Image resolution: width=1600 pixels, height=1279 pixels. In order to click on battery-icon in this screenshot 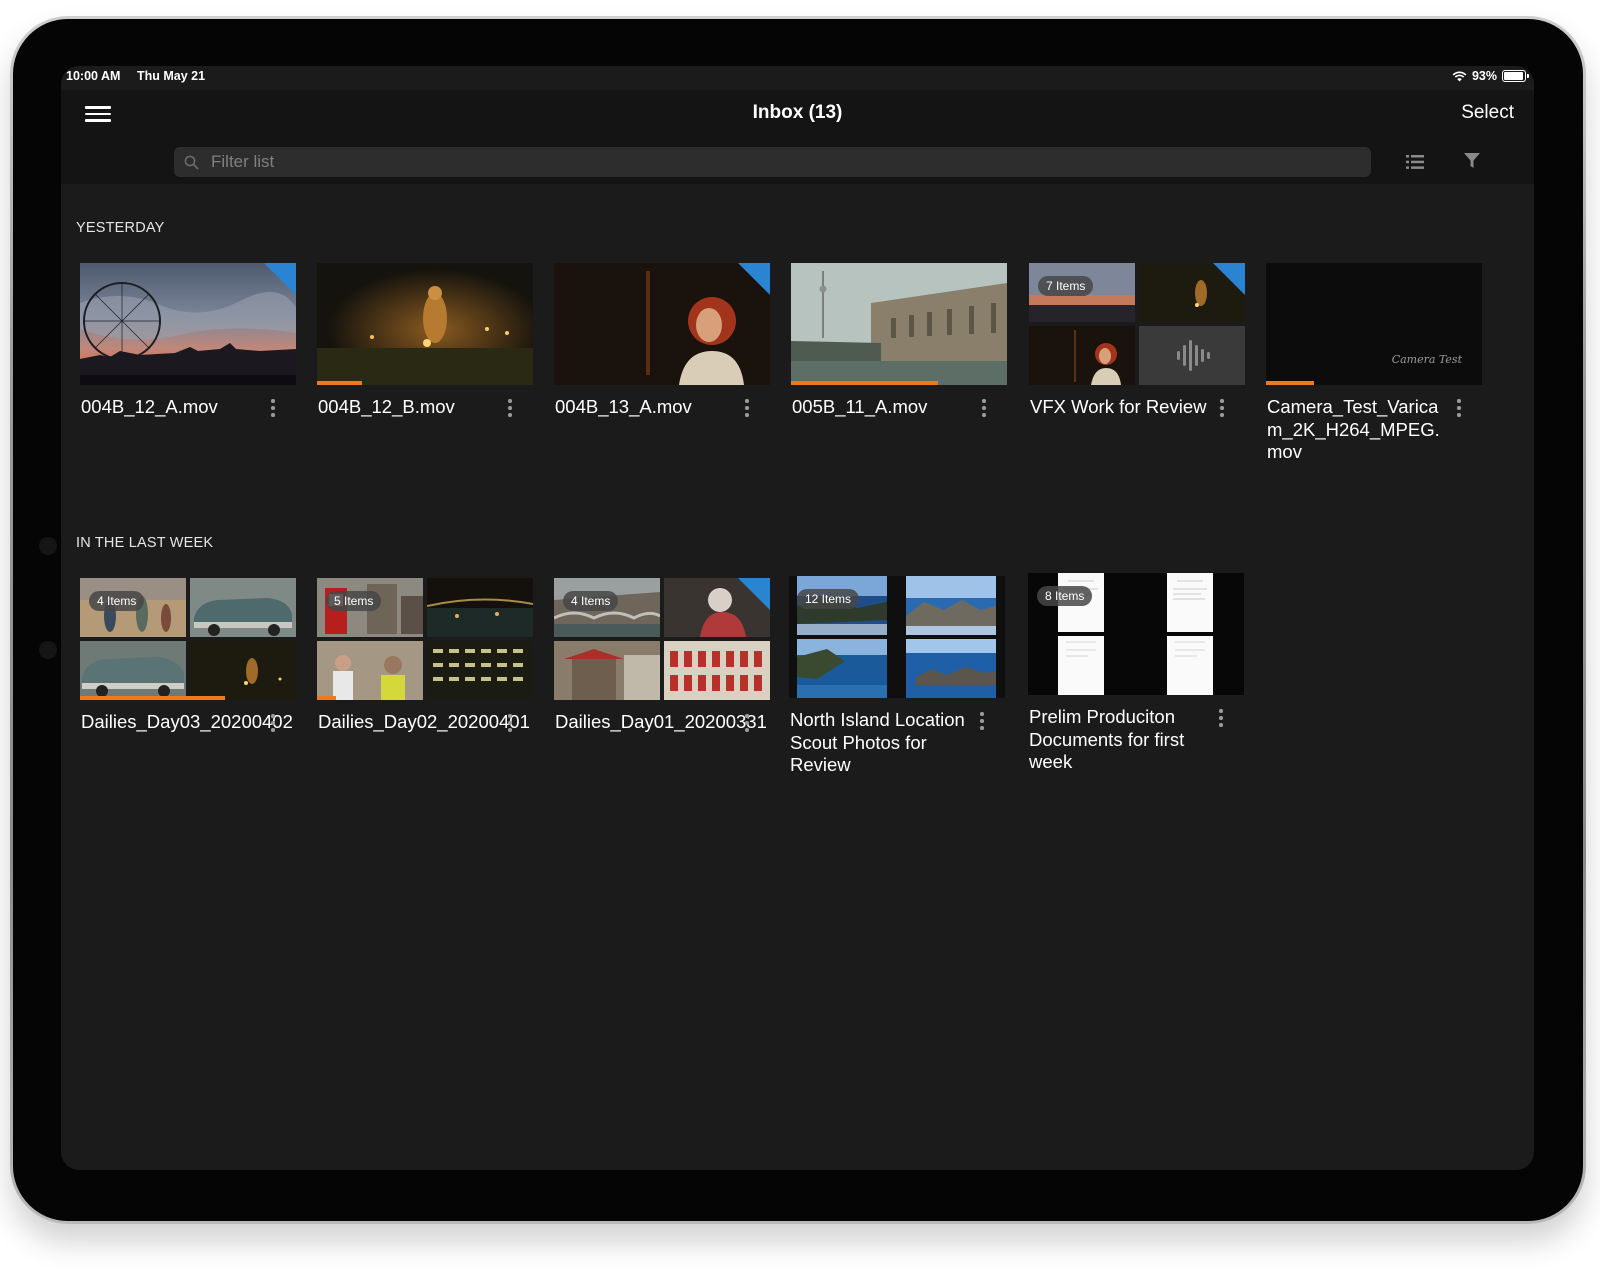, I will do `click(1515, 76)`.